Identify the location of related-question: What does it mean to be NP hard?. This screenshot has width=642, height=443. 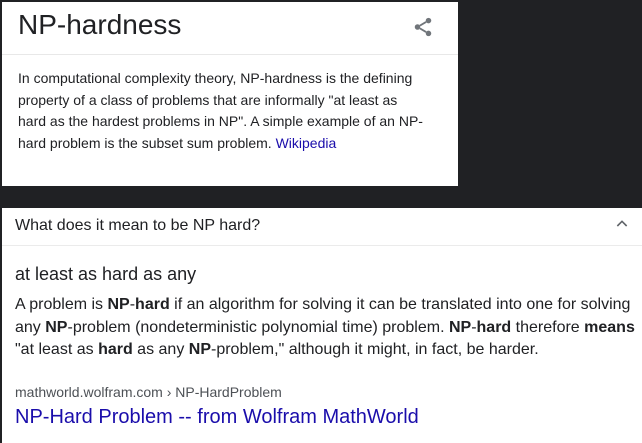
(137, 226).